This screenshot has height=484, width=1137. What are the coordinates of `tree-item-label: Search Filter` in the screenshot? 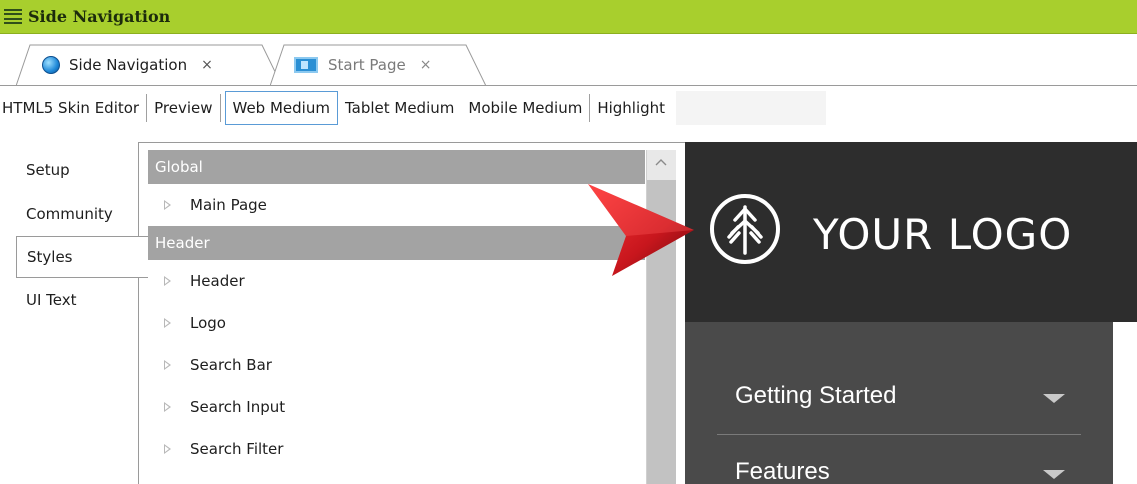 It's located at (237, 449).